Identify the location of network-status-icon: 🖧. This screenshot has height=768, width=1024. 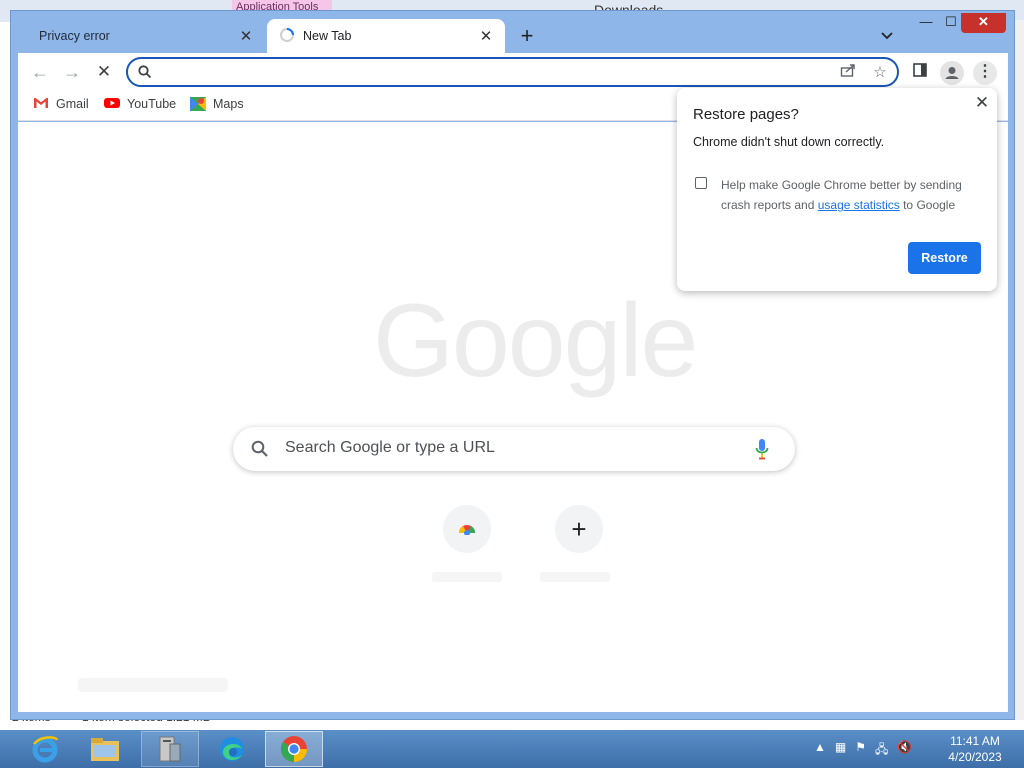
(881, 750).